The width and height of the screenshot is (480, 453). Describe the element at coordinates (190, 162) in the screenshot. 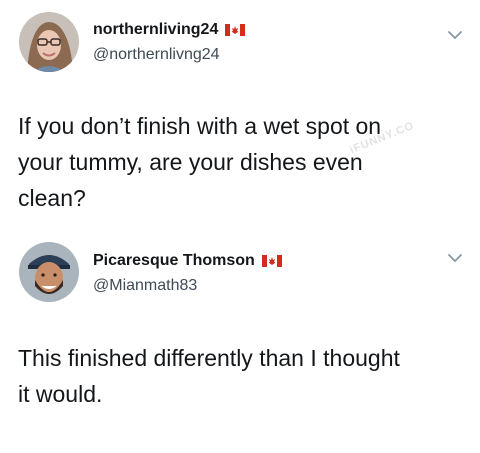

I see `tweet-text-line: your tummy, are your dishes even` at that location.